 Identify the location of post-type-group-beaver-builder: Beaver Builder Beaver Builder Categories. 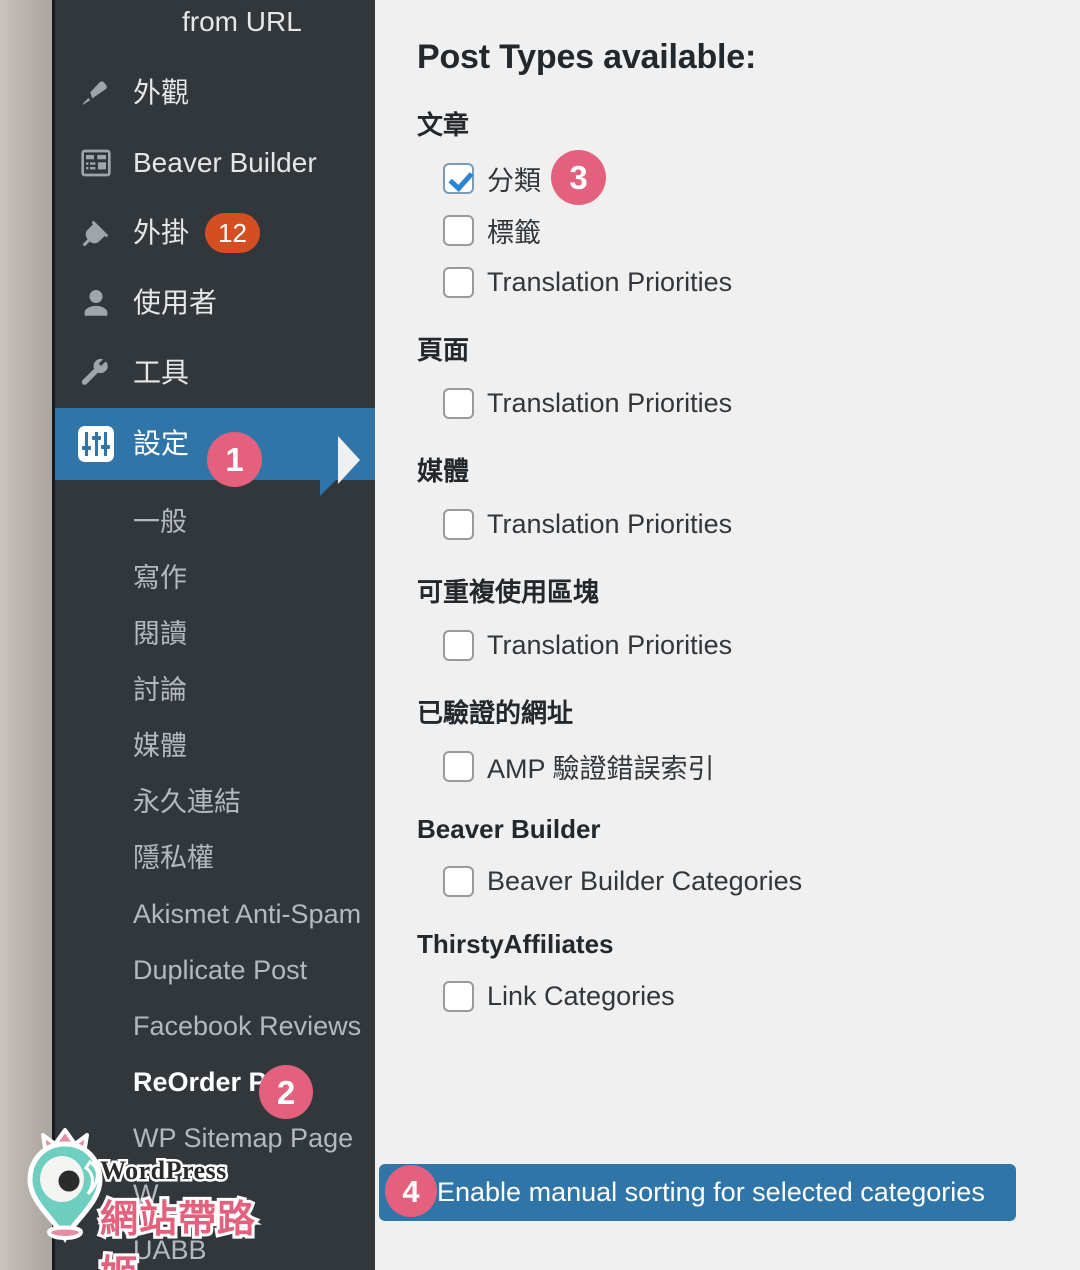
(733, 860).